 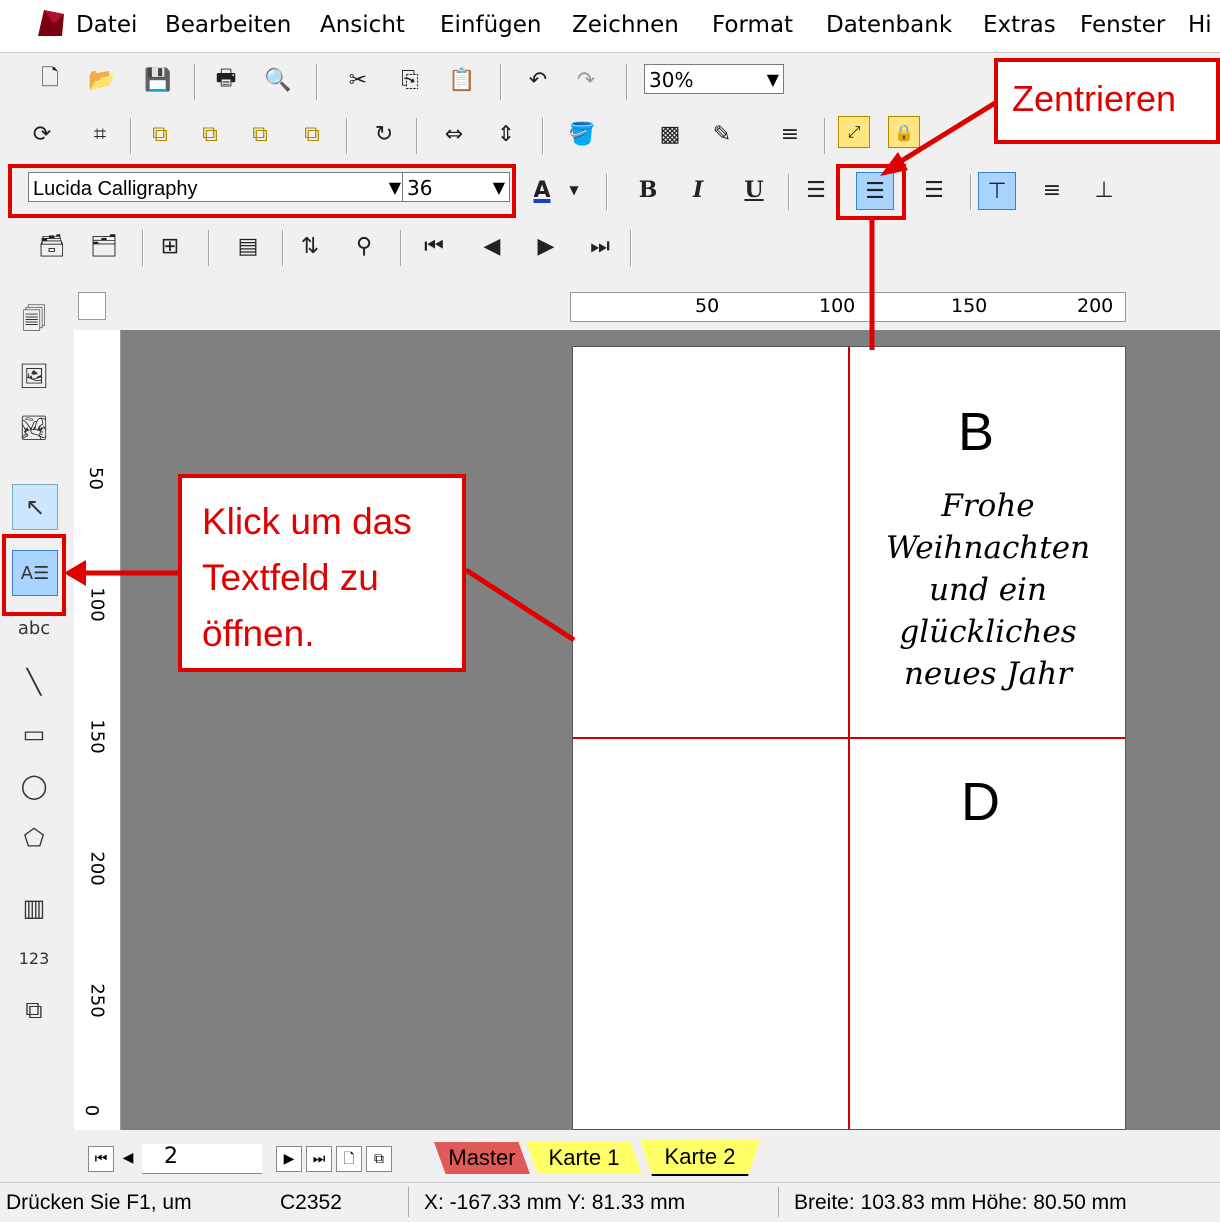 What do you see at coordinates (290, 577) in the screenshot?
I see `callout-line: Textfeld zu` at bounding box center [290, 577].